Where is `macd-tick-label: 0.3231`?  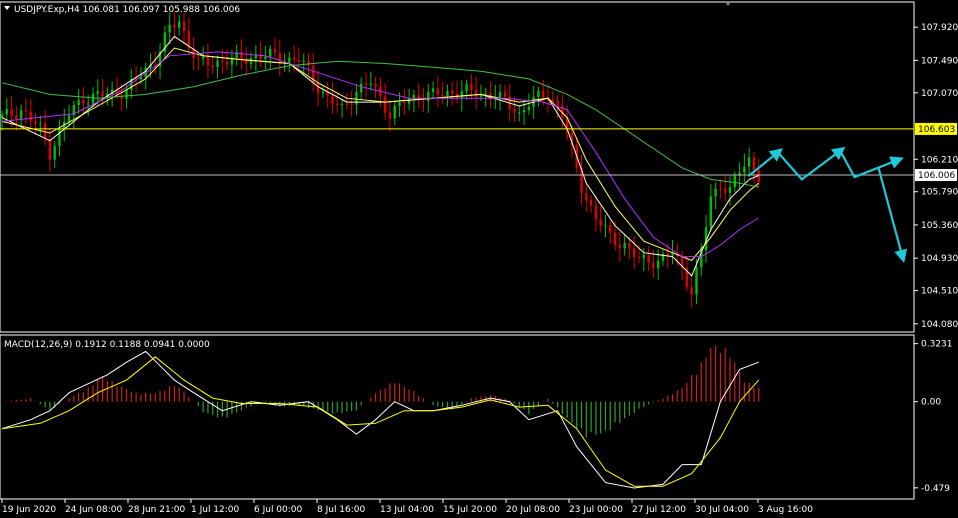 macd-tick-label: 0.3231 is located at coordinates (937, 345).